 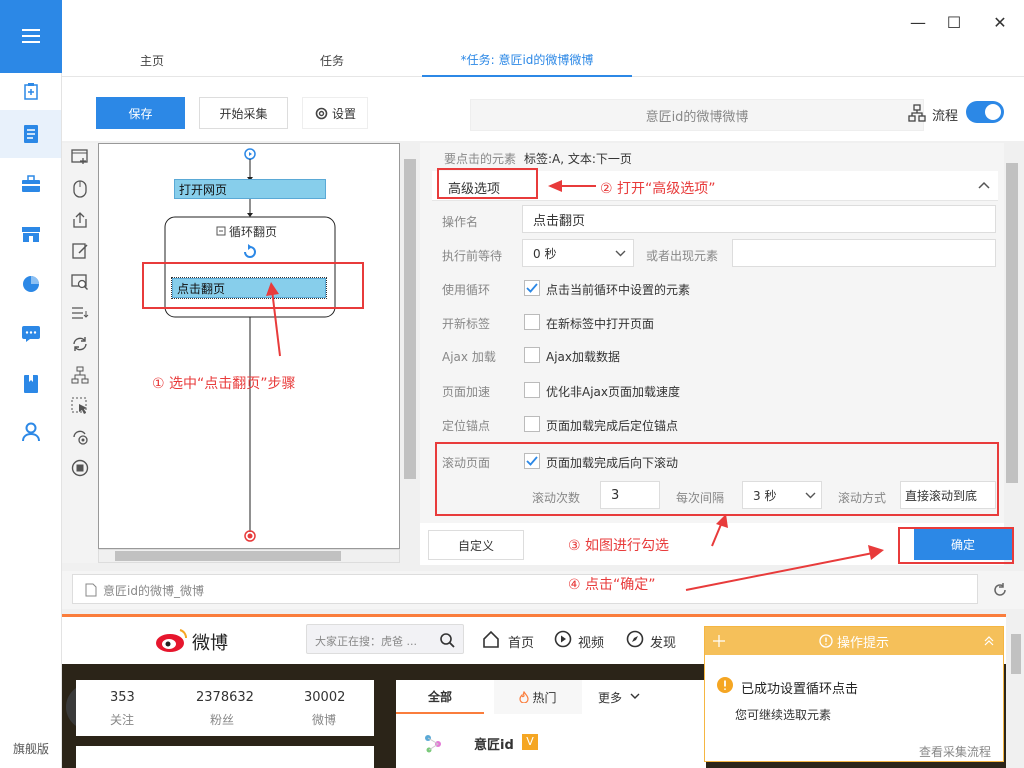 I want to click on annotation-4: ④ 点击“确定”, so click(x=612, y=585).